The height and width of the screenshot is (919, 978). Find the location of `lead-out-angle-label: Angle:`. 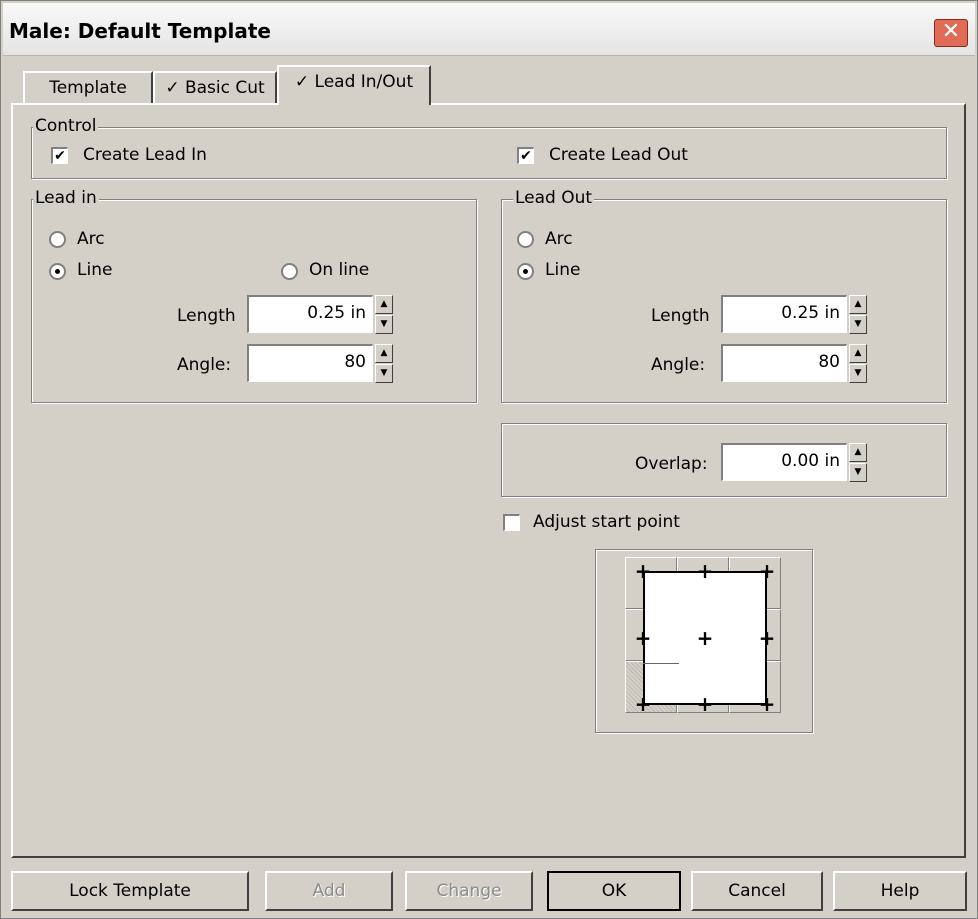

lead-out-angle-label: Angle: is located at coordinates (678, 365).